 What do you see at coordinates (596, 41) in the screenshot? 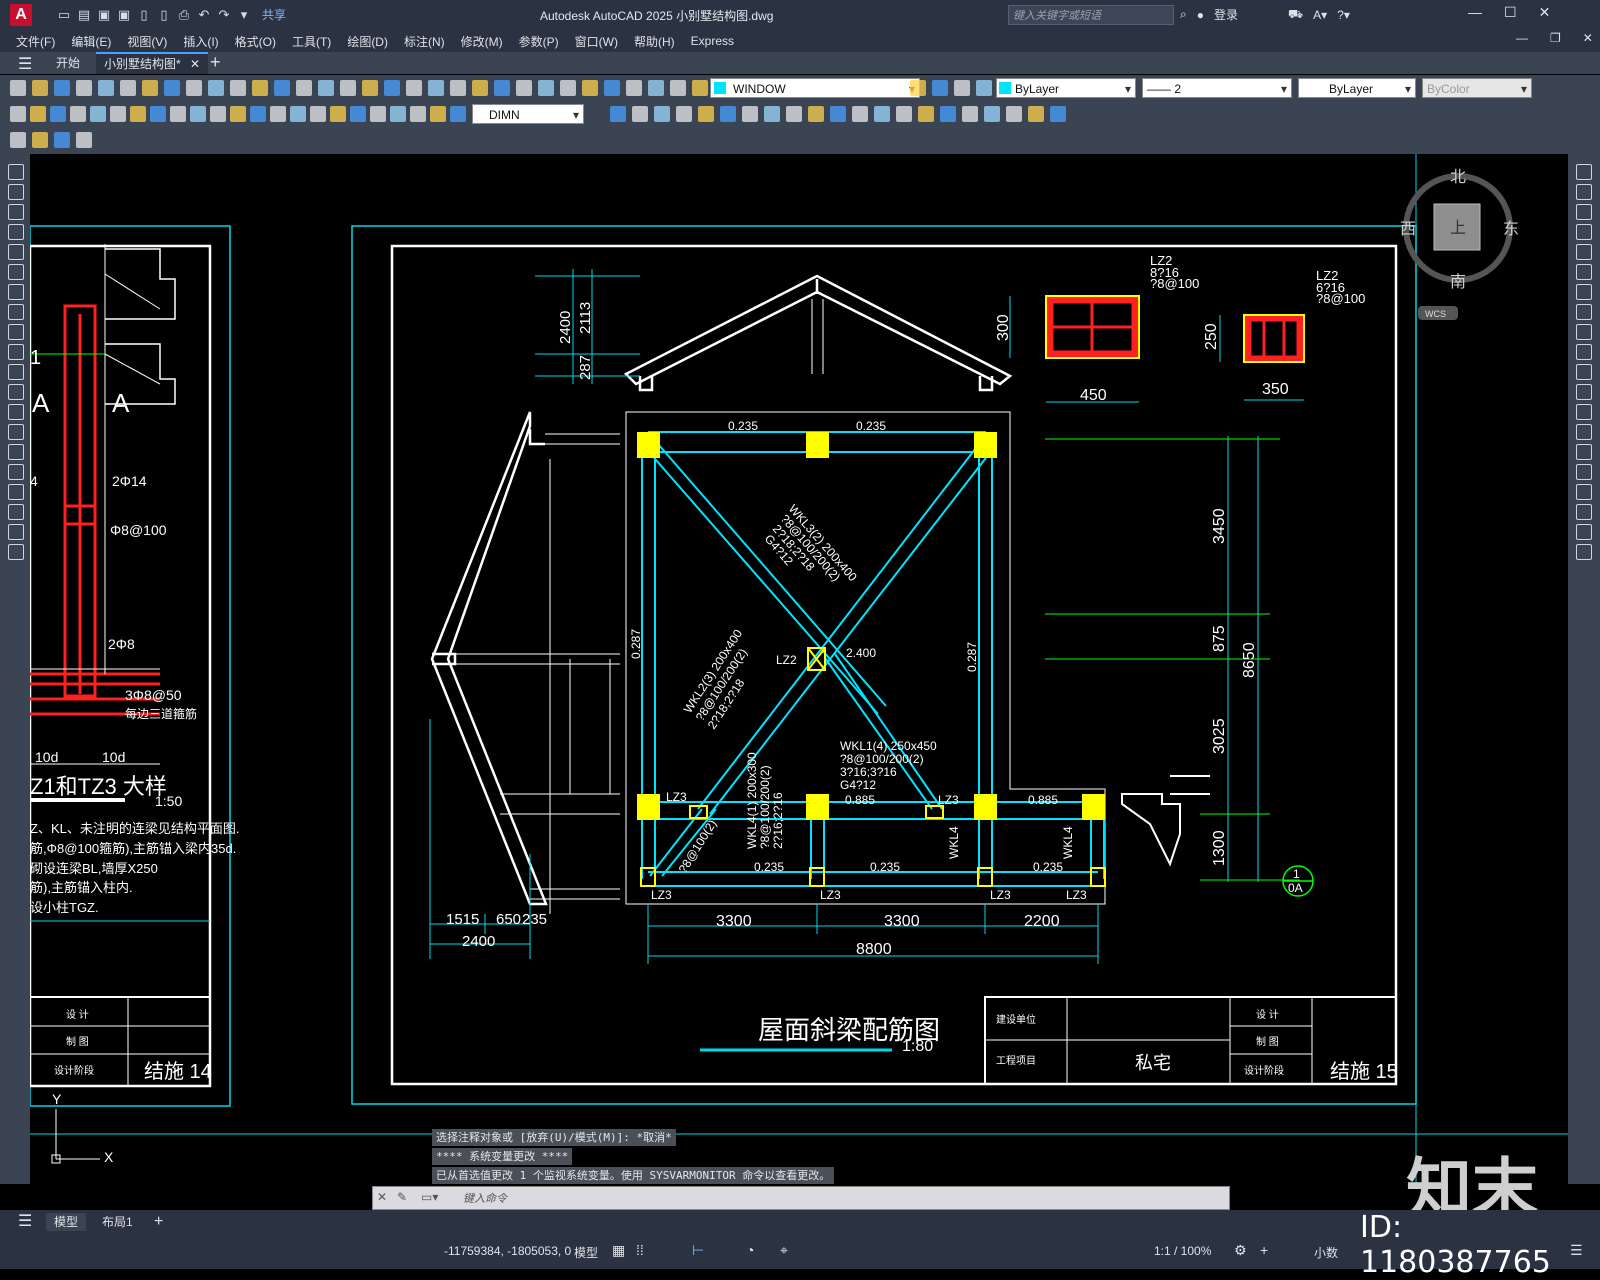
I see `menu-window: 窗口(W)` at bounding box center [596, 41].